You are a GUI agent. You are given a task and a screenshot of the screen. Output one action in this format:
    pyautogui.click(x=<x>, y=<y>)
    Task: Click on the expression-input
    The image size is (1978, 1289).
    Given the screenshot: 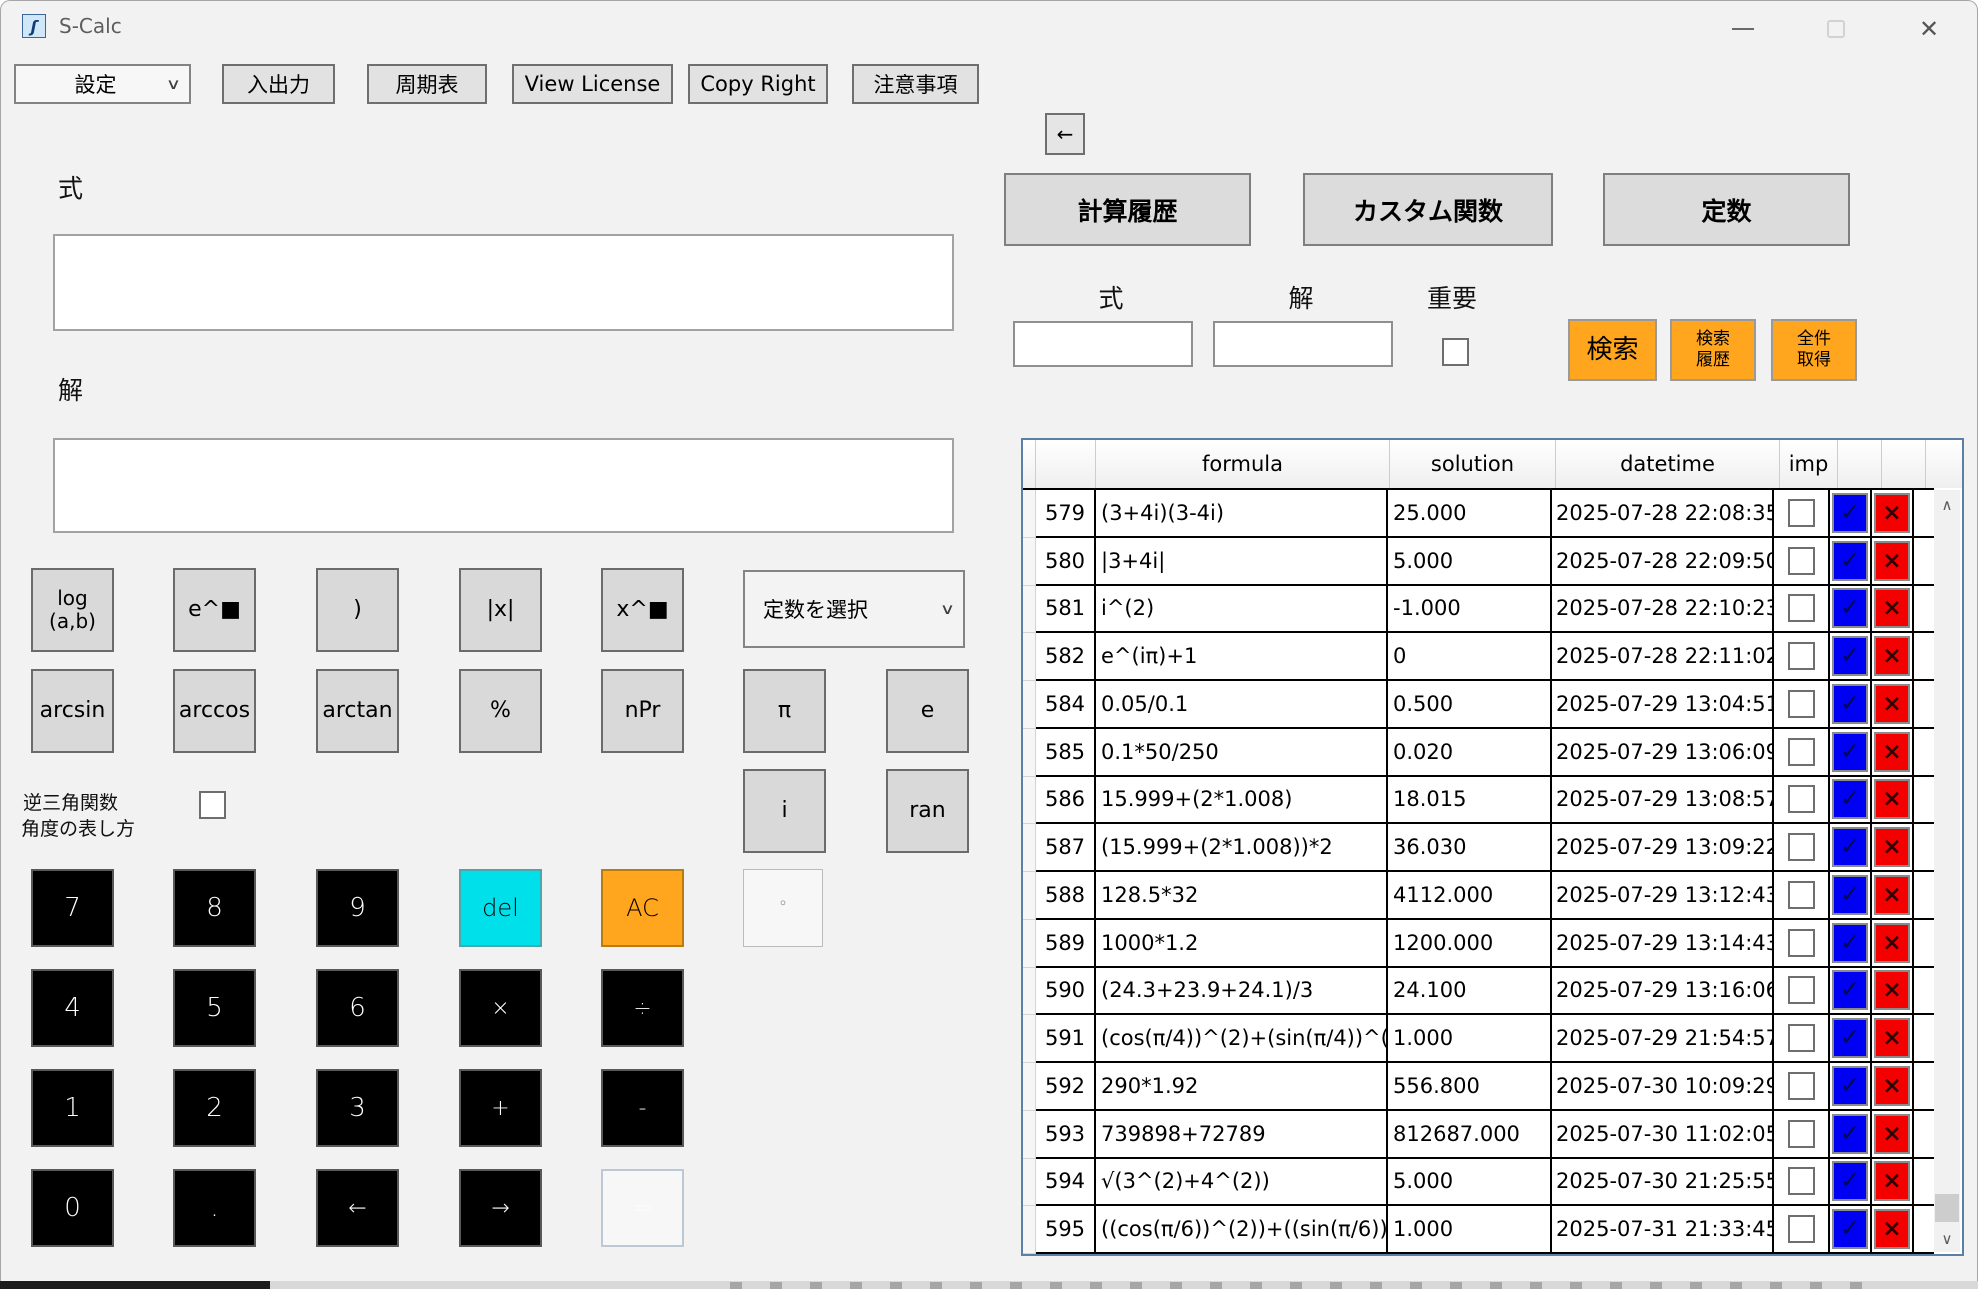 What is the action you would take?
    pyautogui.click(x=503, y=282)
    